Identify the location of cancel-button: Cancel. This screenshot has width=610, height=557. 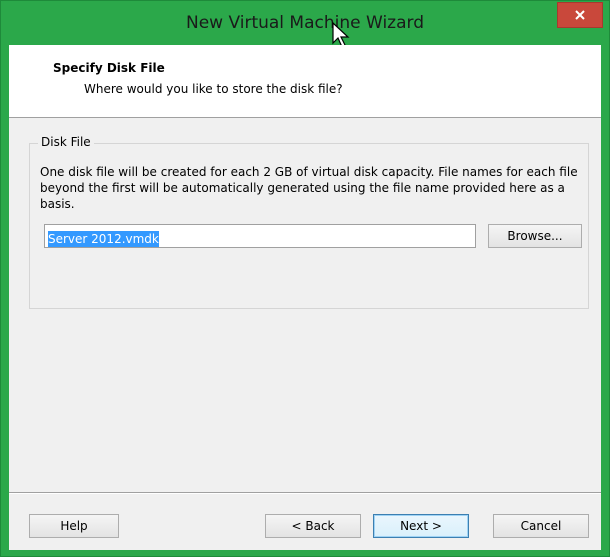
(541, 526).